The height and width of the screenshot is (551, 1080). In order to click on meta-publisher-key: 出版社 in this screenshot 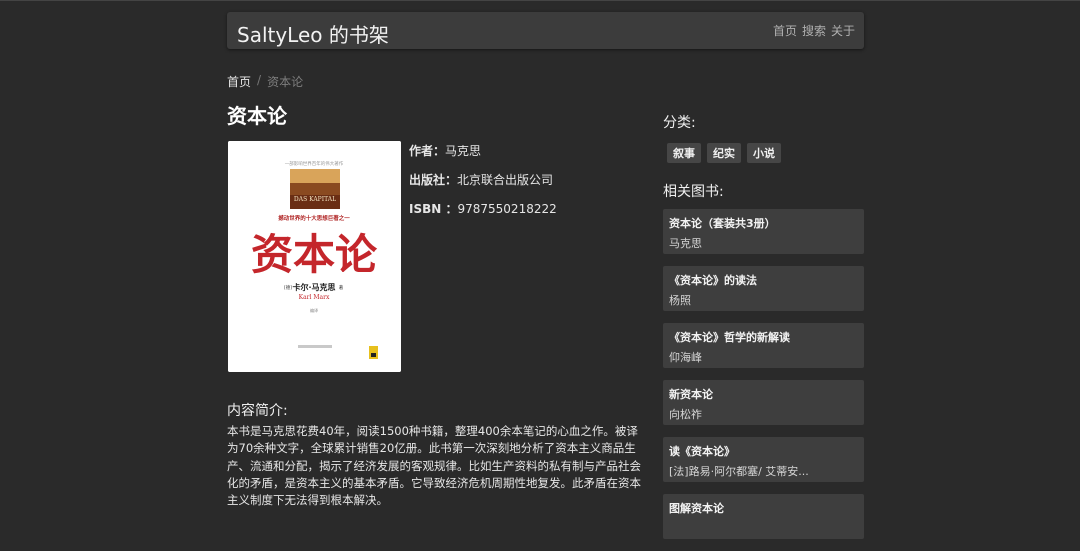, I will do `click(427, 180)`.